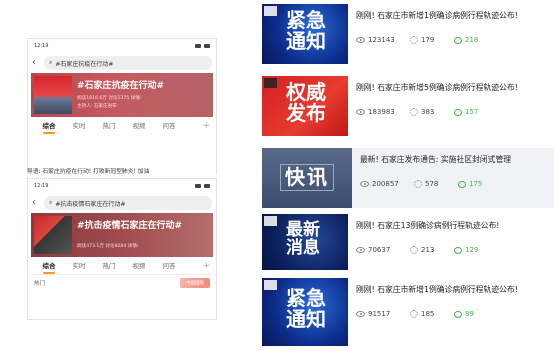  Describe the element at coordinates (379, 314) in the screenshot. I see `views-count: 91517` at that location.